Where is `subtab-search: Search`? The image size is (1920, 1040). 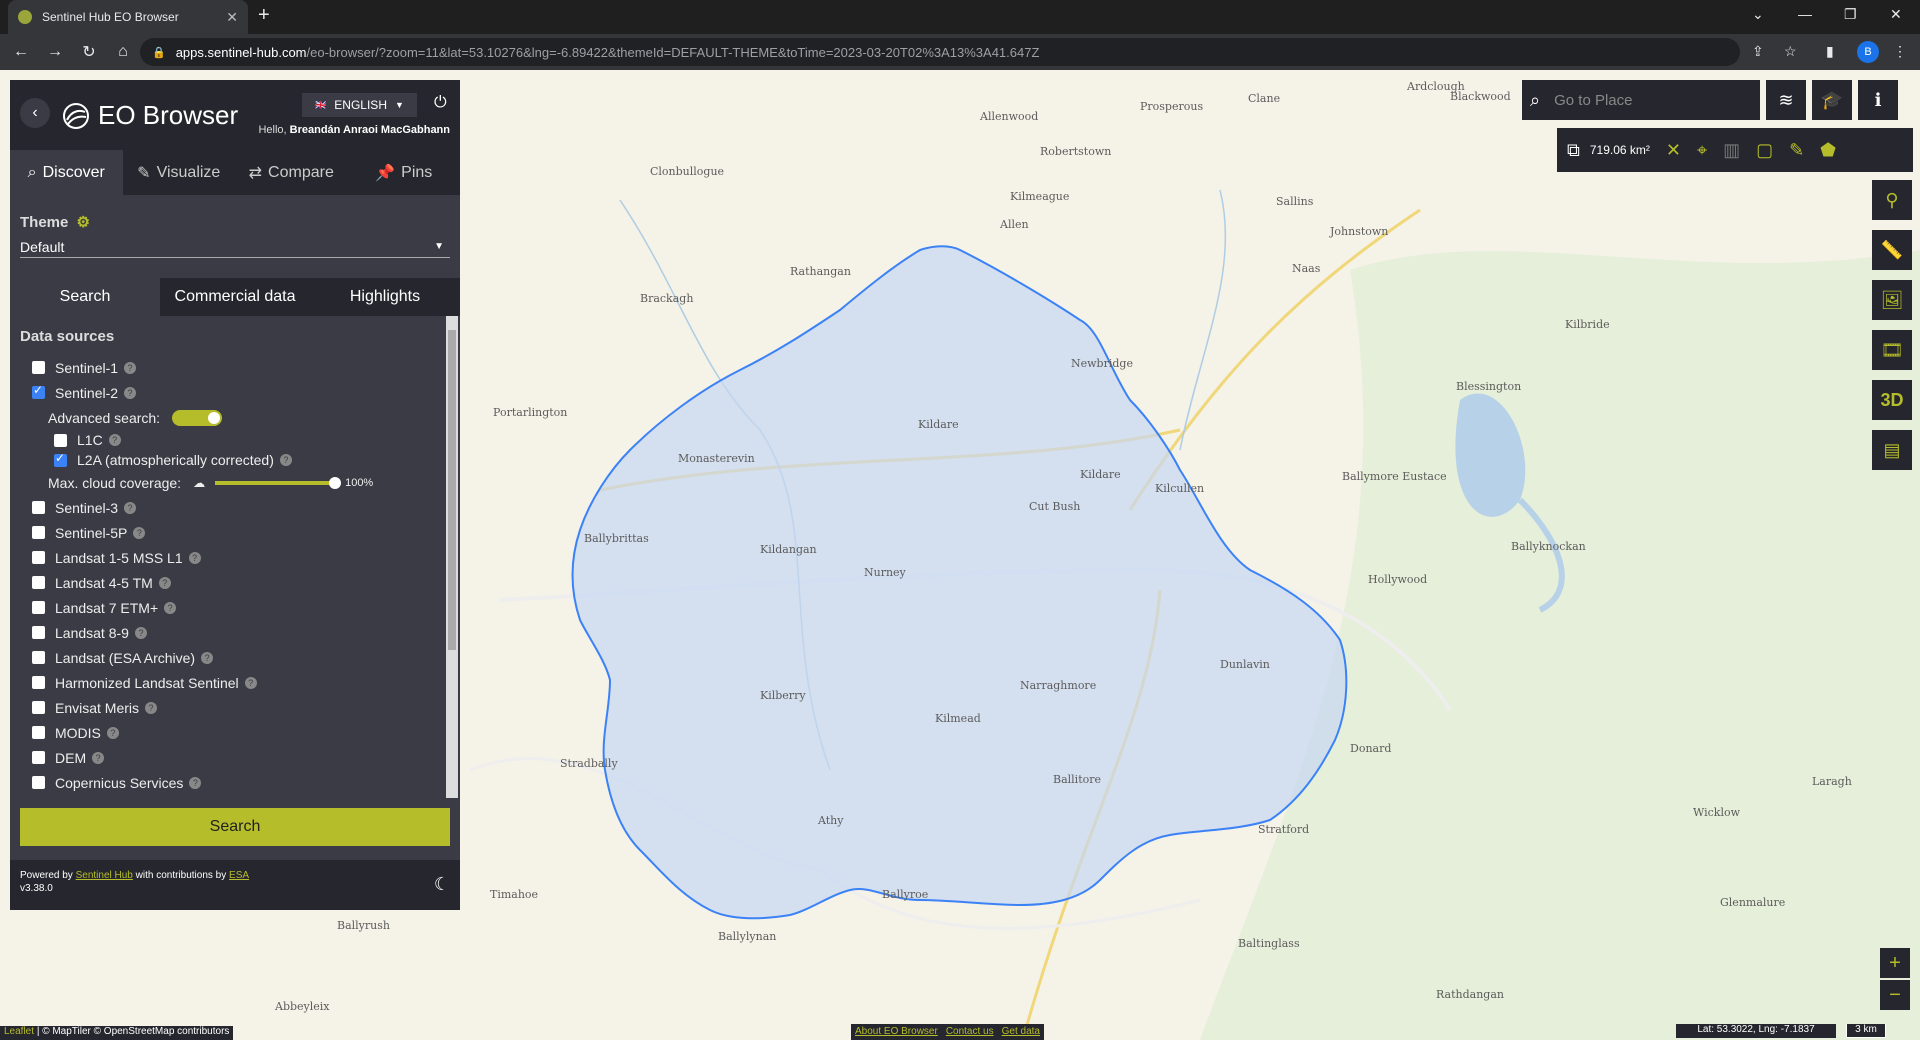
subtab-search: Search is located at coordinates (85, 297).